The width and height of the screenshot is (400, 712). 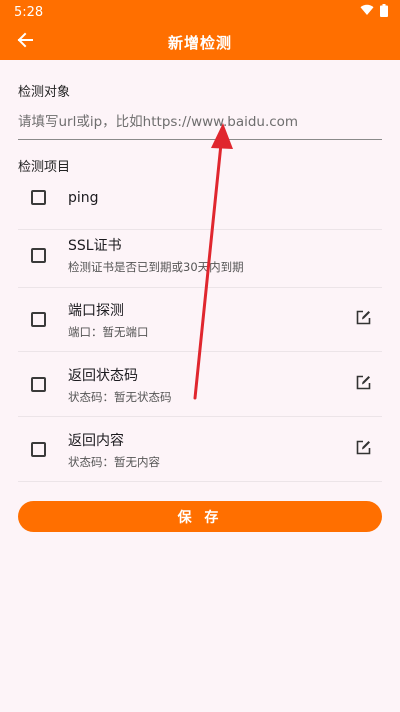 What do you see at coordinates (103, 375) in the screenshot?
I see `item-title: 返回状态码` at bounding box center [103, 375].